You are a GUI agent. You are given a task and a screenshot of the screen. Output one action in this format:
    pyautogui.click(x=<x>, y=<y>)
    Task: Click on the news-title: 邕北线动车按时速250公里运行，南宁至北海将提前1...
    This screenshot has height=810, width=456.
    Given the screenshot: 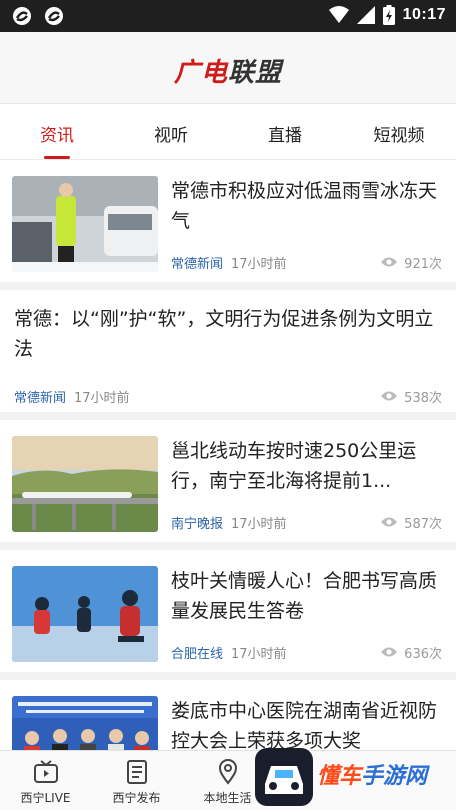 What is the action you would take?
    pyautogui.click(x=294, y=466)
    